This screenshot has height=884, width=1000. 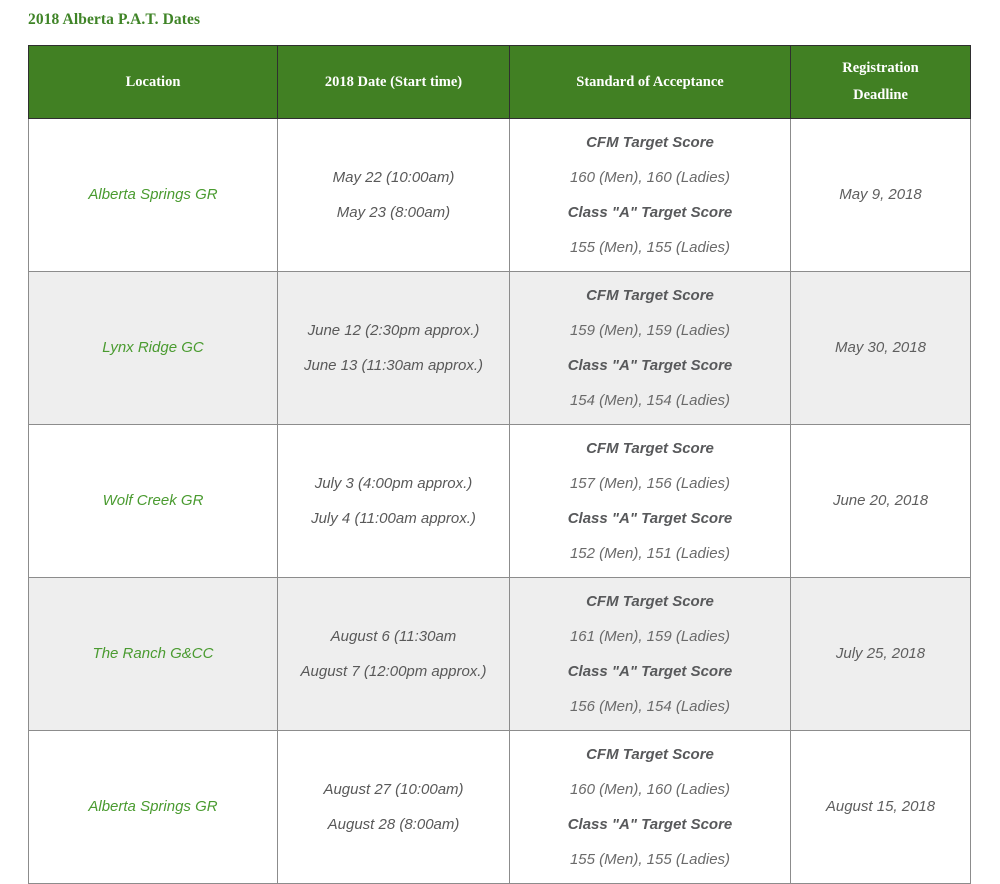 What do you see at coordinates (393, 365) in the screenshot?
I see `date-line-2: June 13 (11:30am approx.)` at bounding box center [393, 365].